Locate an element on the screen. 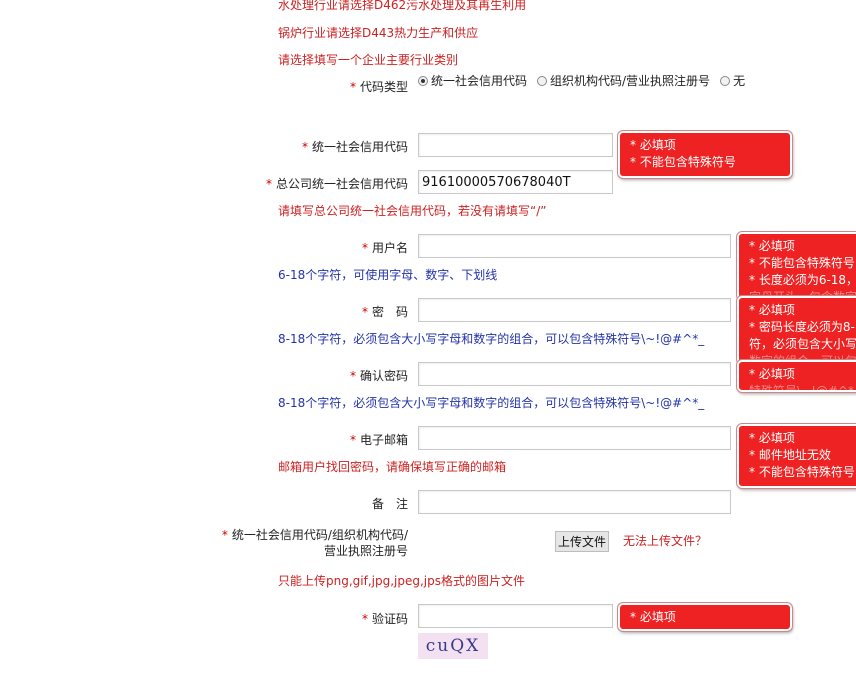 Image resolution: width=856 pixels, height=688 pixels. credit-code-input is located at coordinates (515, 145).